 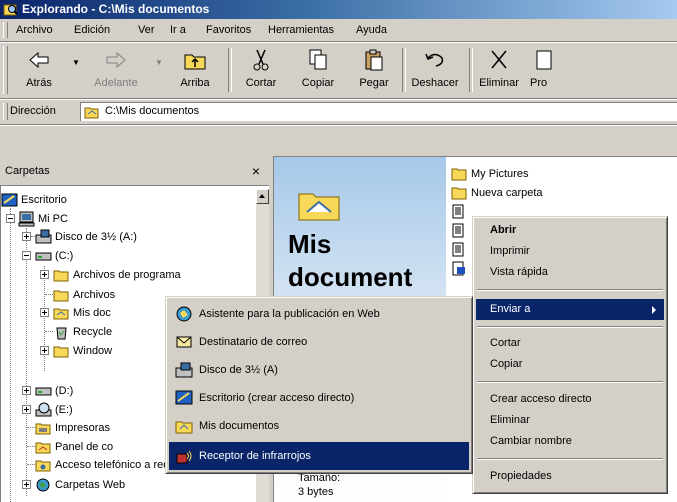 What do you see at coordinates (195, 62) in the screenshot?
I see `up-folder-icon` at bounding box center [195, 62].